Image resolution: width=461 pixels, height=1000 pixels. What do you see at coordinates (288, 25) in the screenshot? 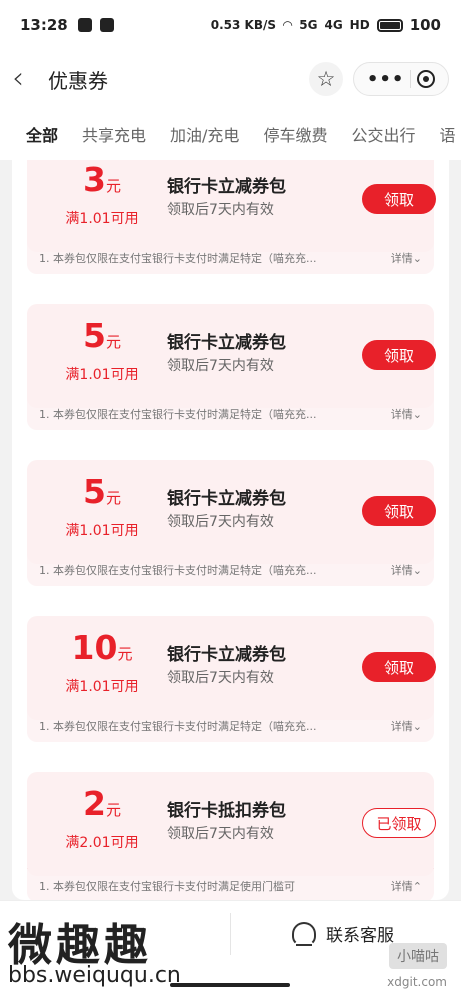
I see `wifi-icon: ◠` at bounding box center [288, 25].